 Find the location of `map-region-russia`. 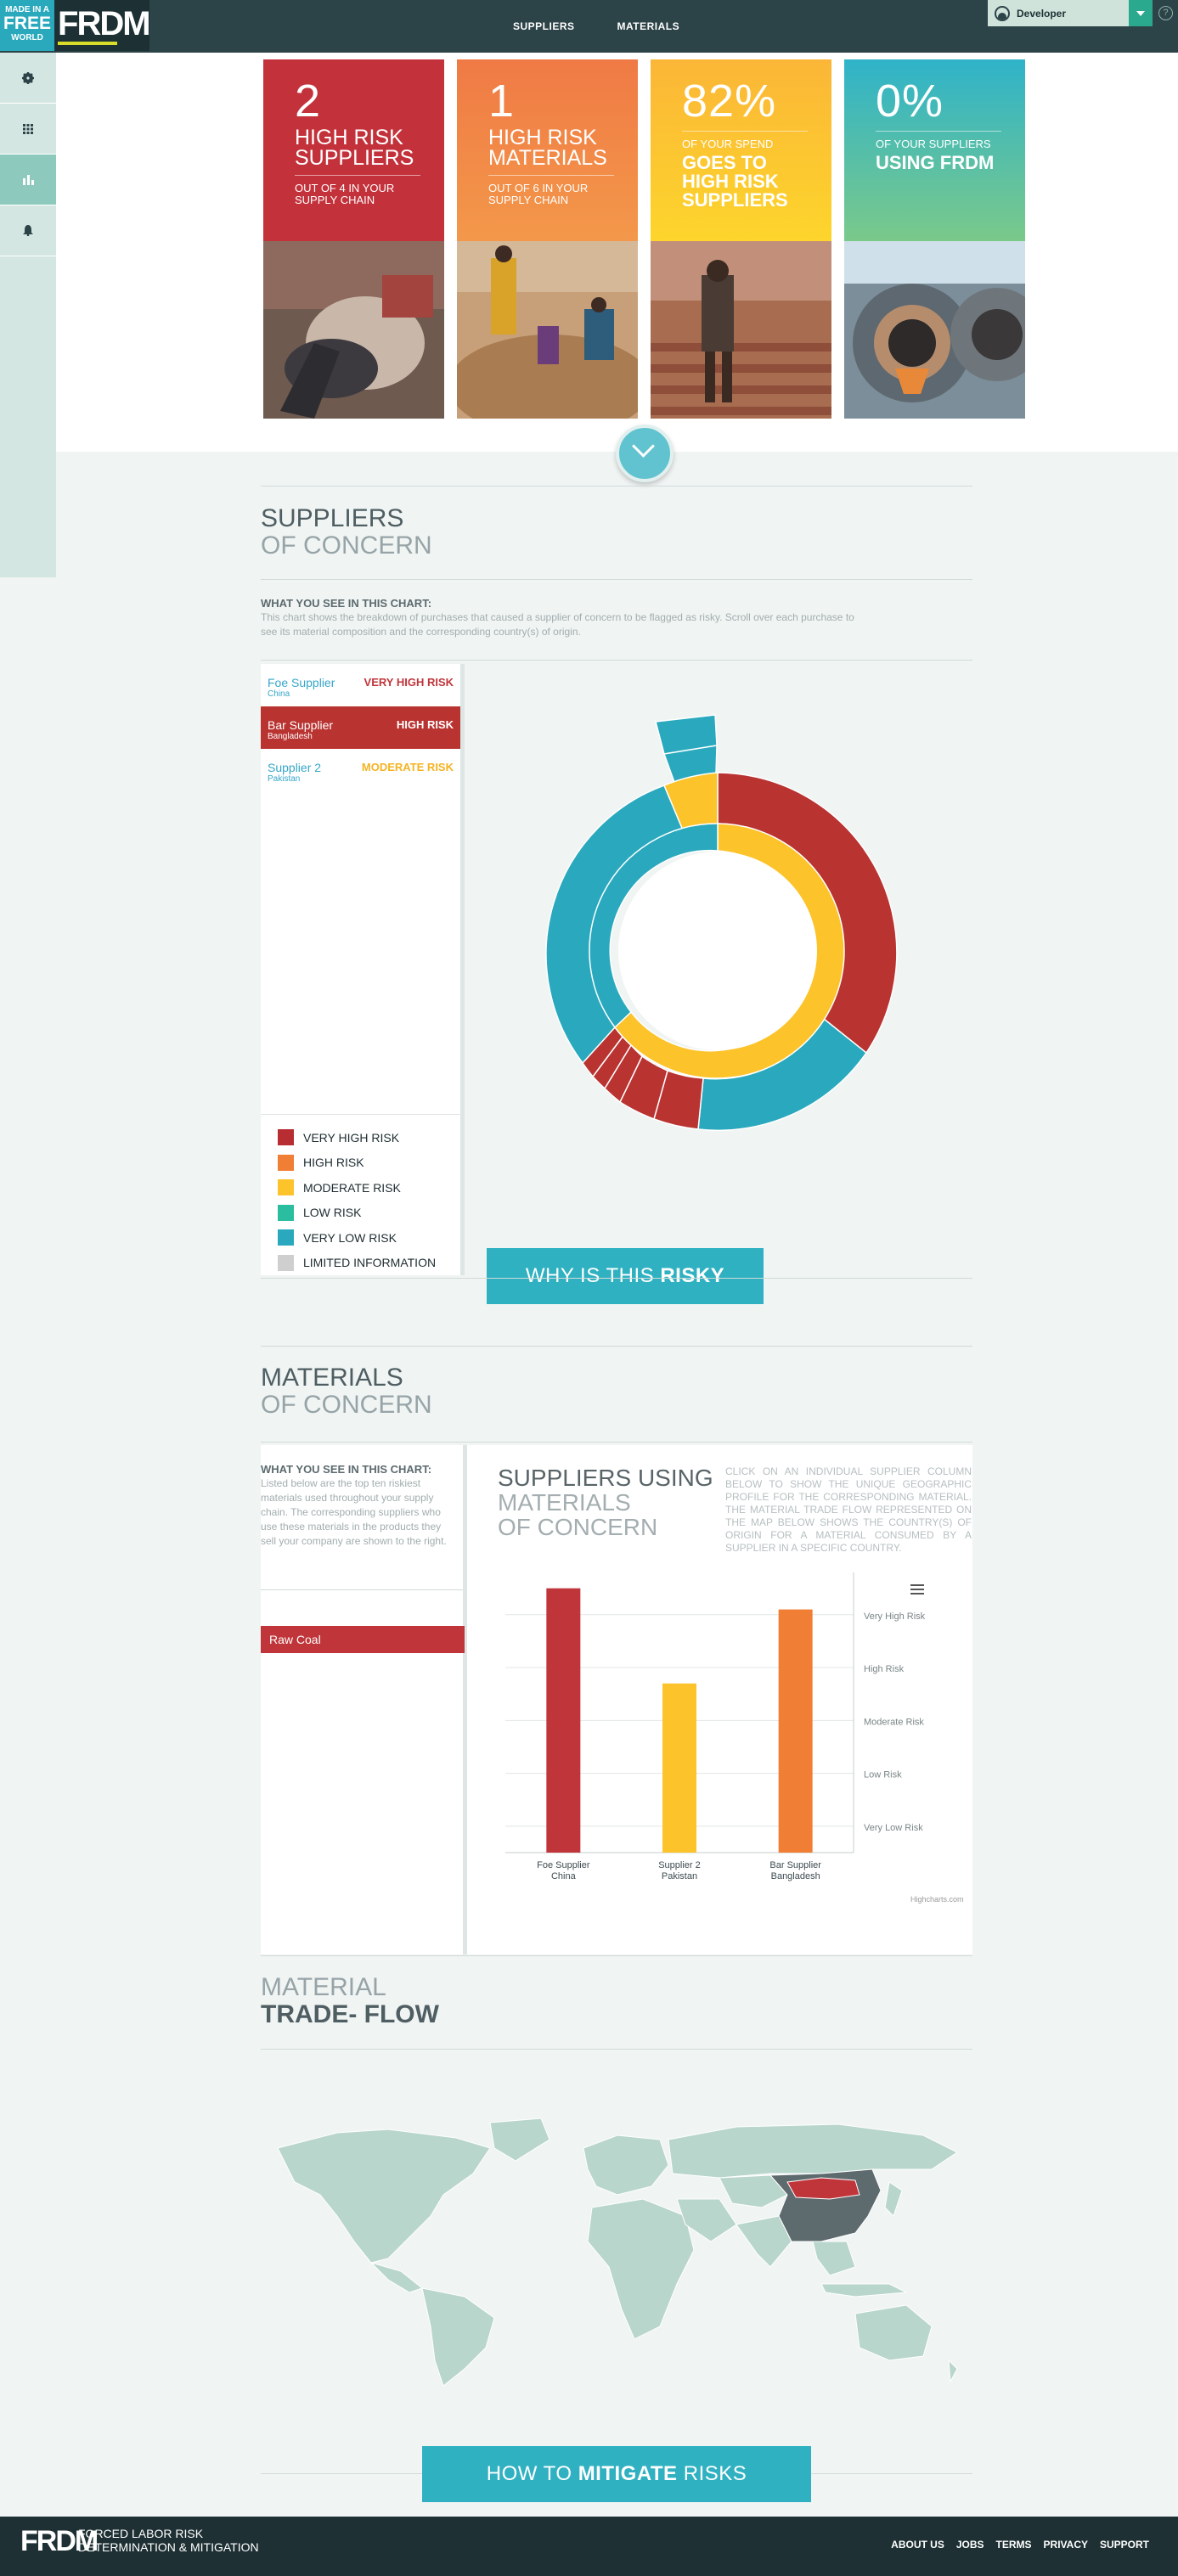

map-region-russia is located at coordinates (813, 2151).